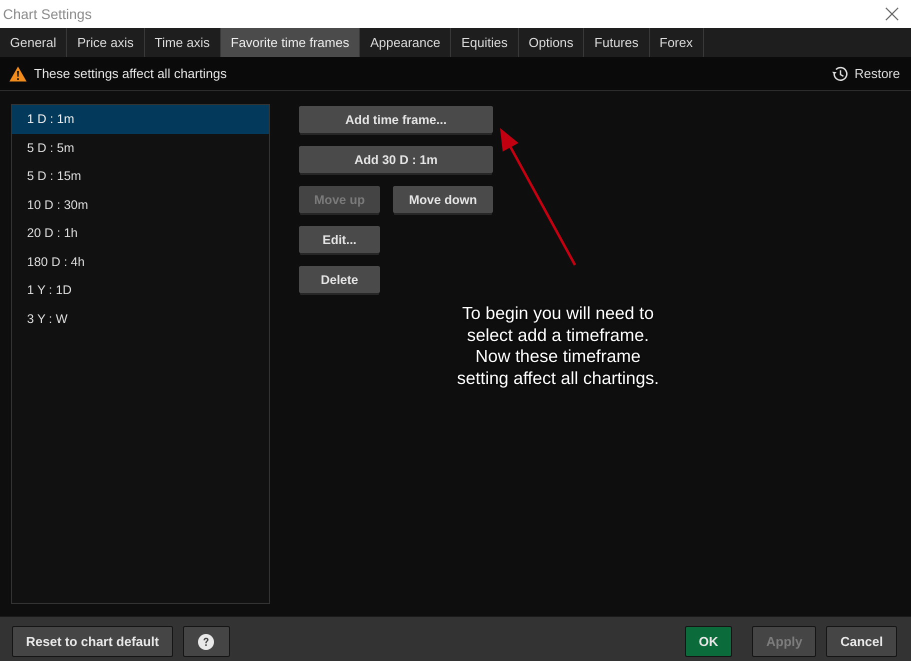 The width and height of the screenshot is (911, 661). Describe the element at coordinates (140, 204) in the screenshot. I see `list-item: 10 D : 30m` at that location.